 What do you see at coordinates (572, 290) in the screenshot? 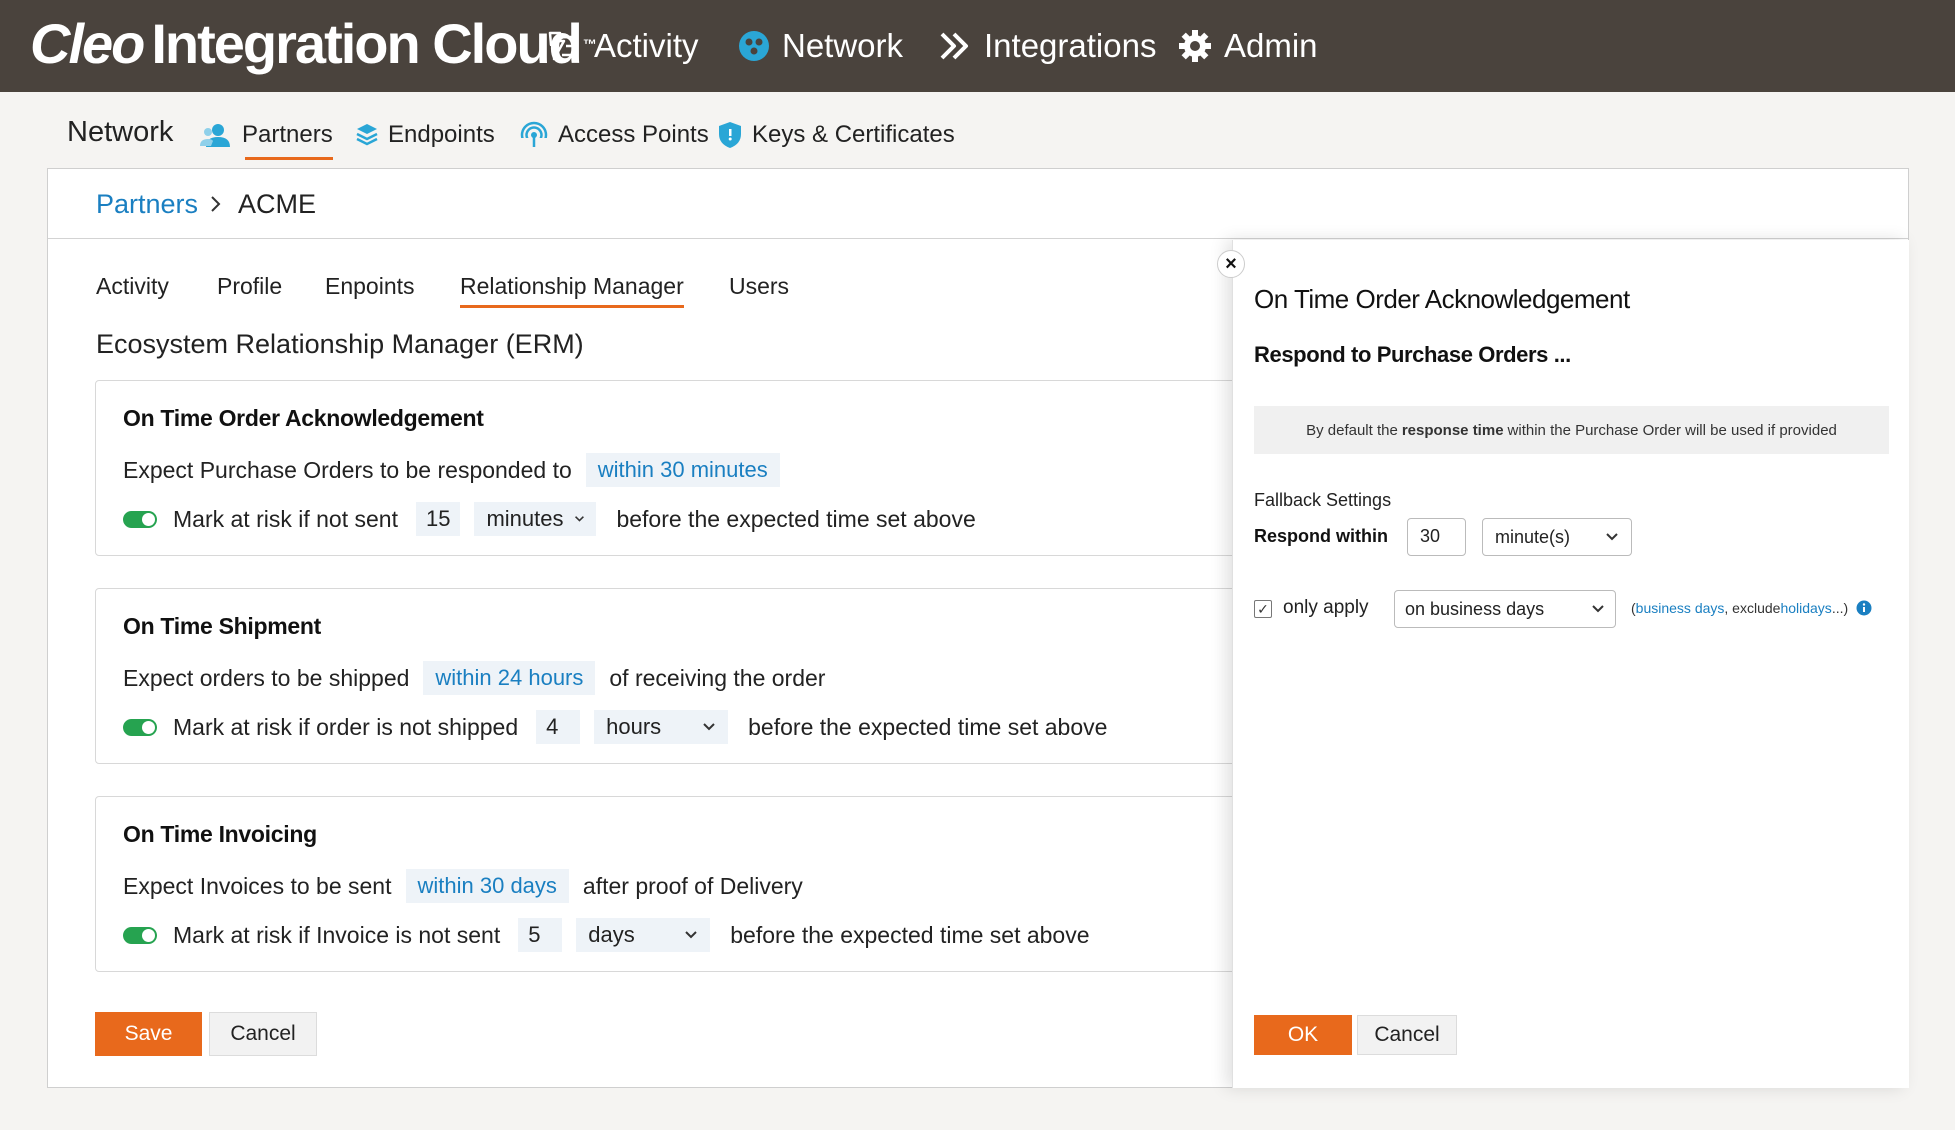
I see `tab-relationship-manager: Relationship Manager` at bounding box center [572, 290].